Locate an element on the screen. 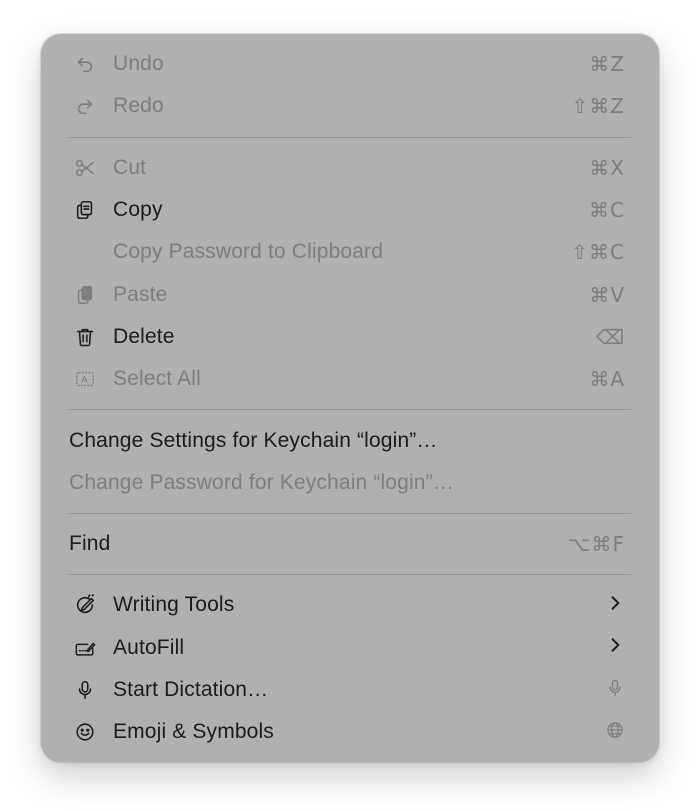 This screenshot has width=700, height=811. paste-icon is located at coordinates (85, 295).